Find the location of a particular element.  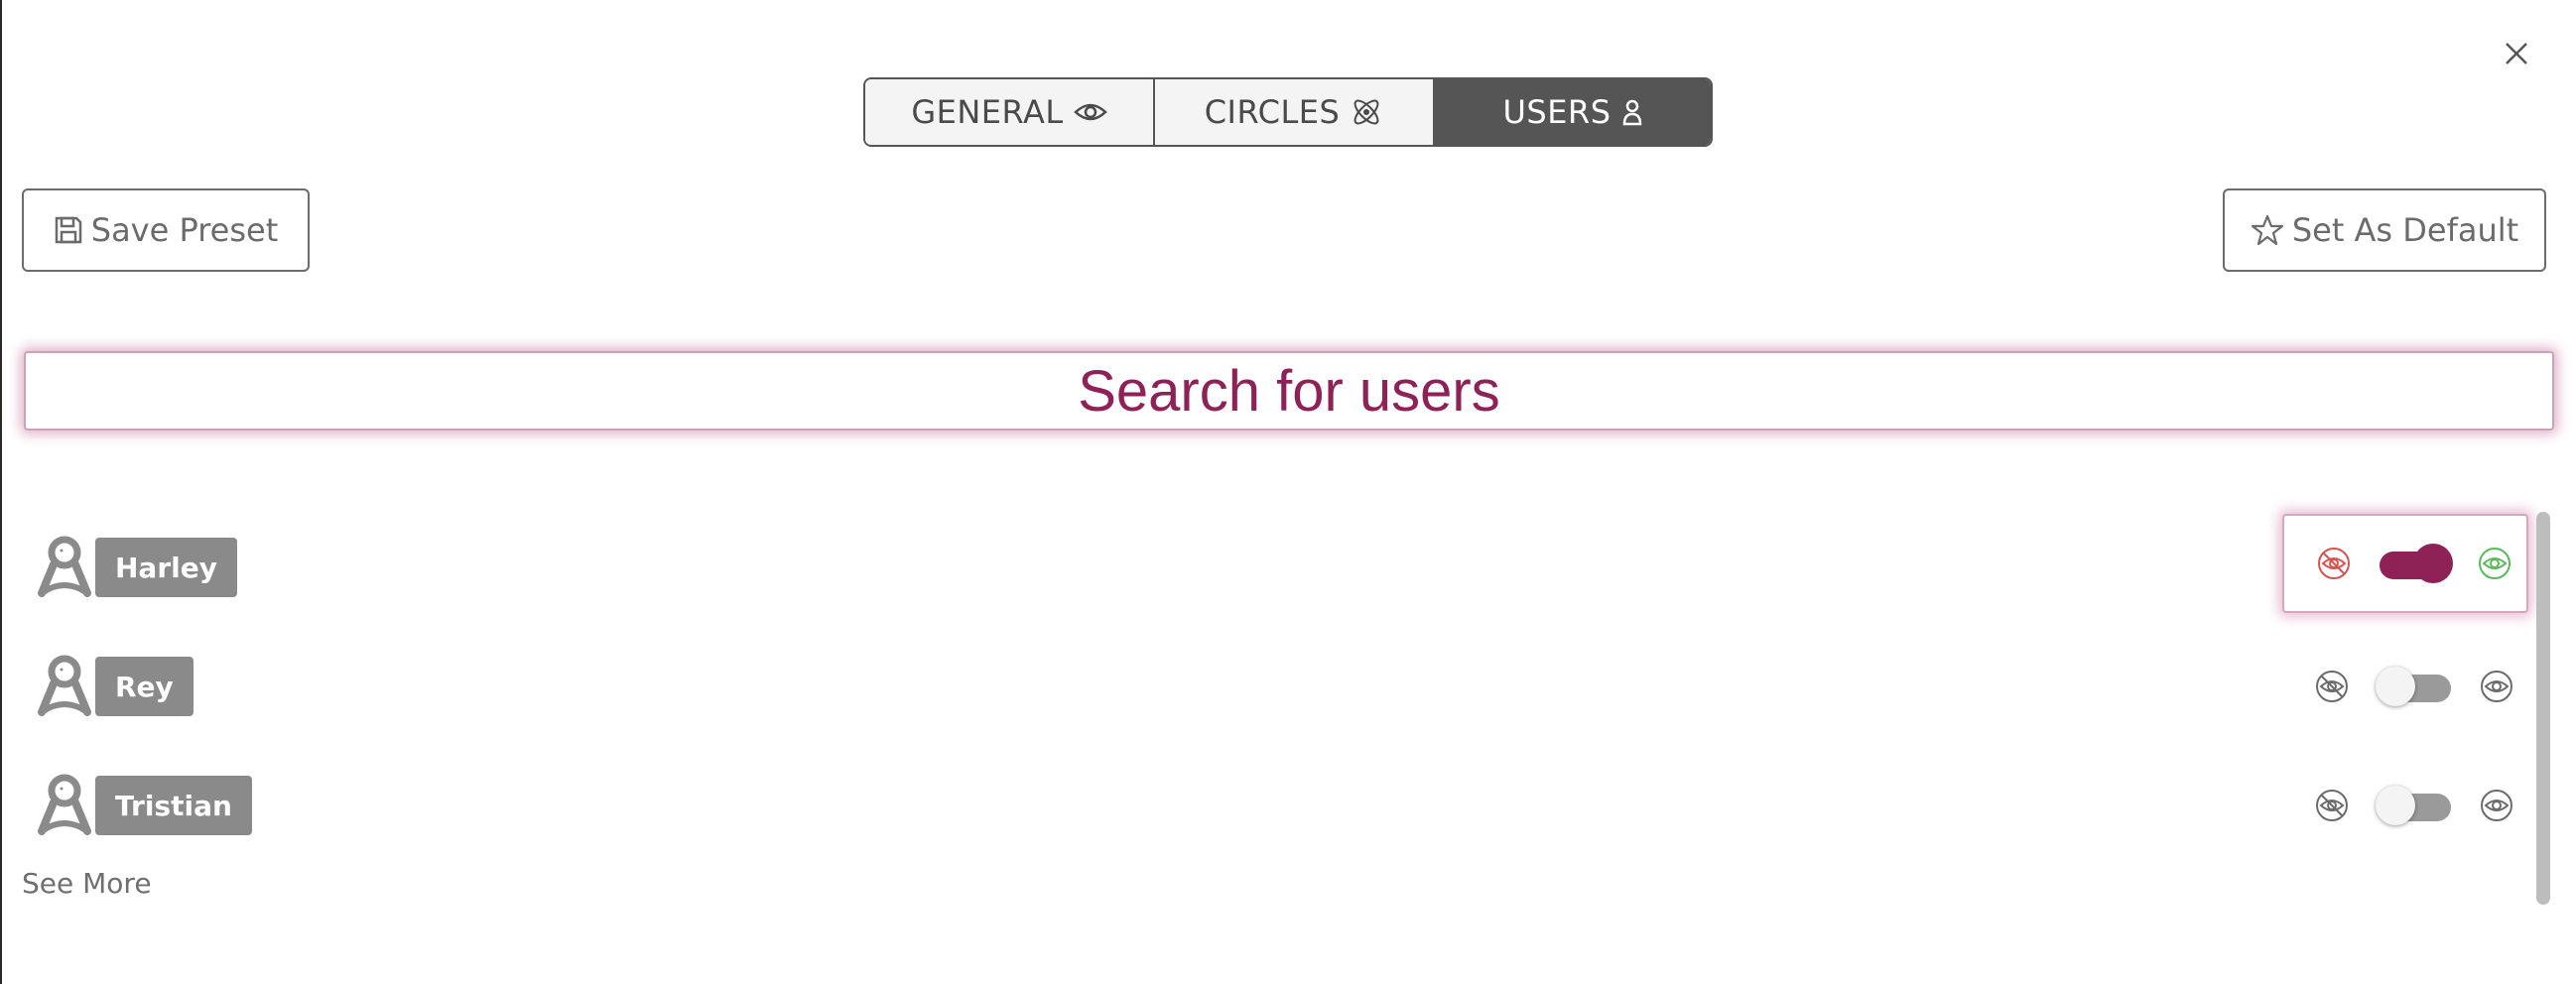

user-name: Harley is located at coordinates (166, 567).